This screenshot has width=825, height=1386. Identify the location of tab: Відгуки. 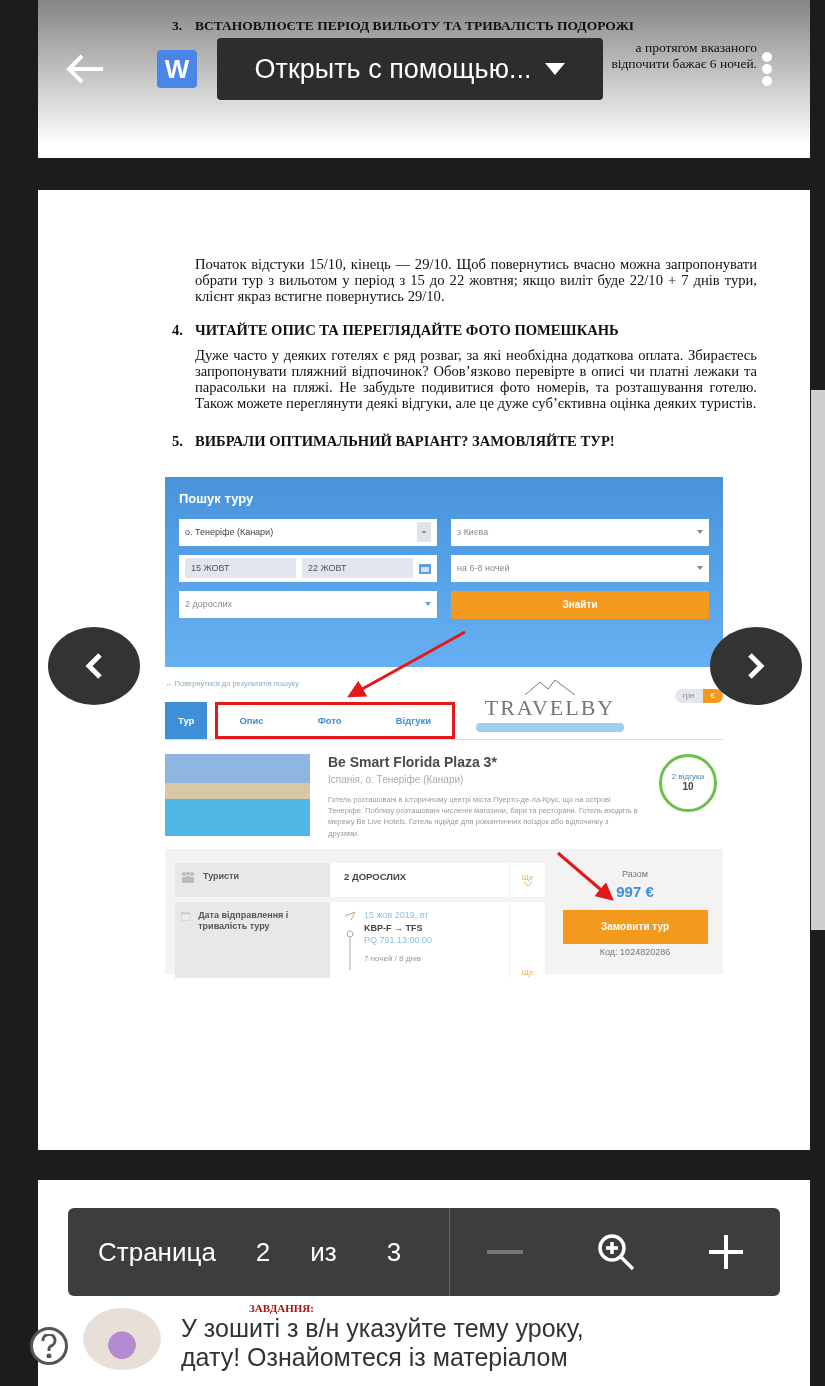
(413, 720).